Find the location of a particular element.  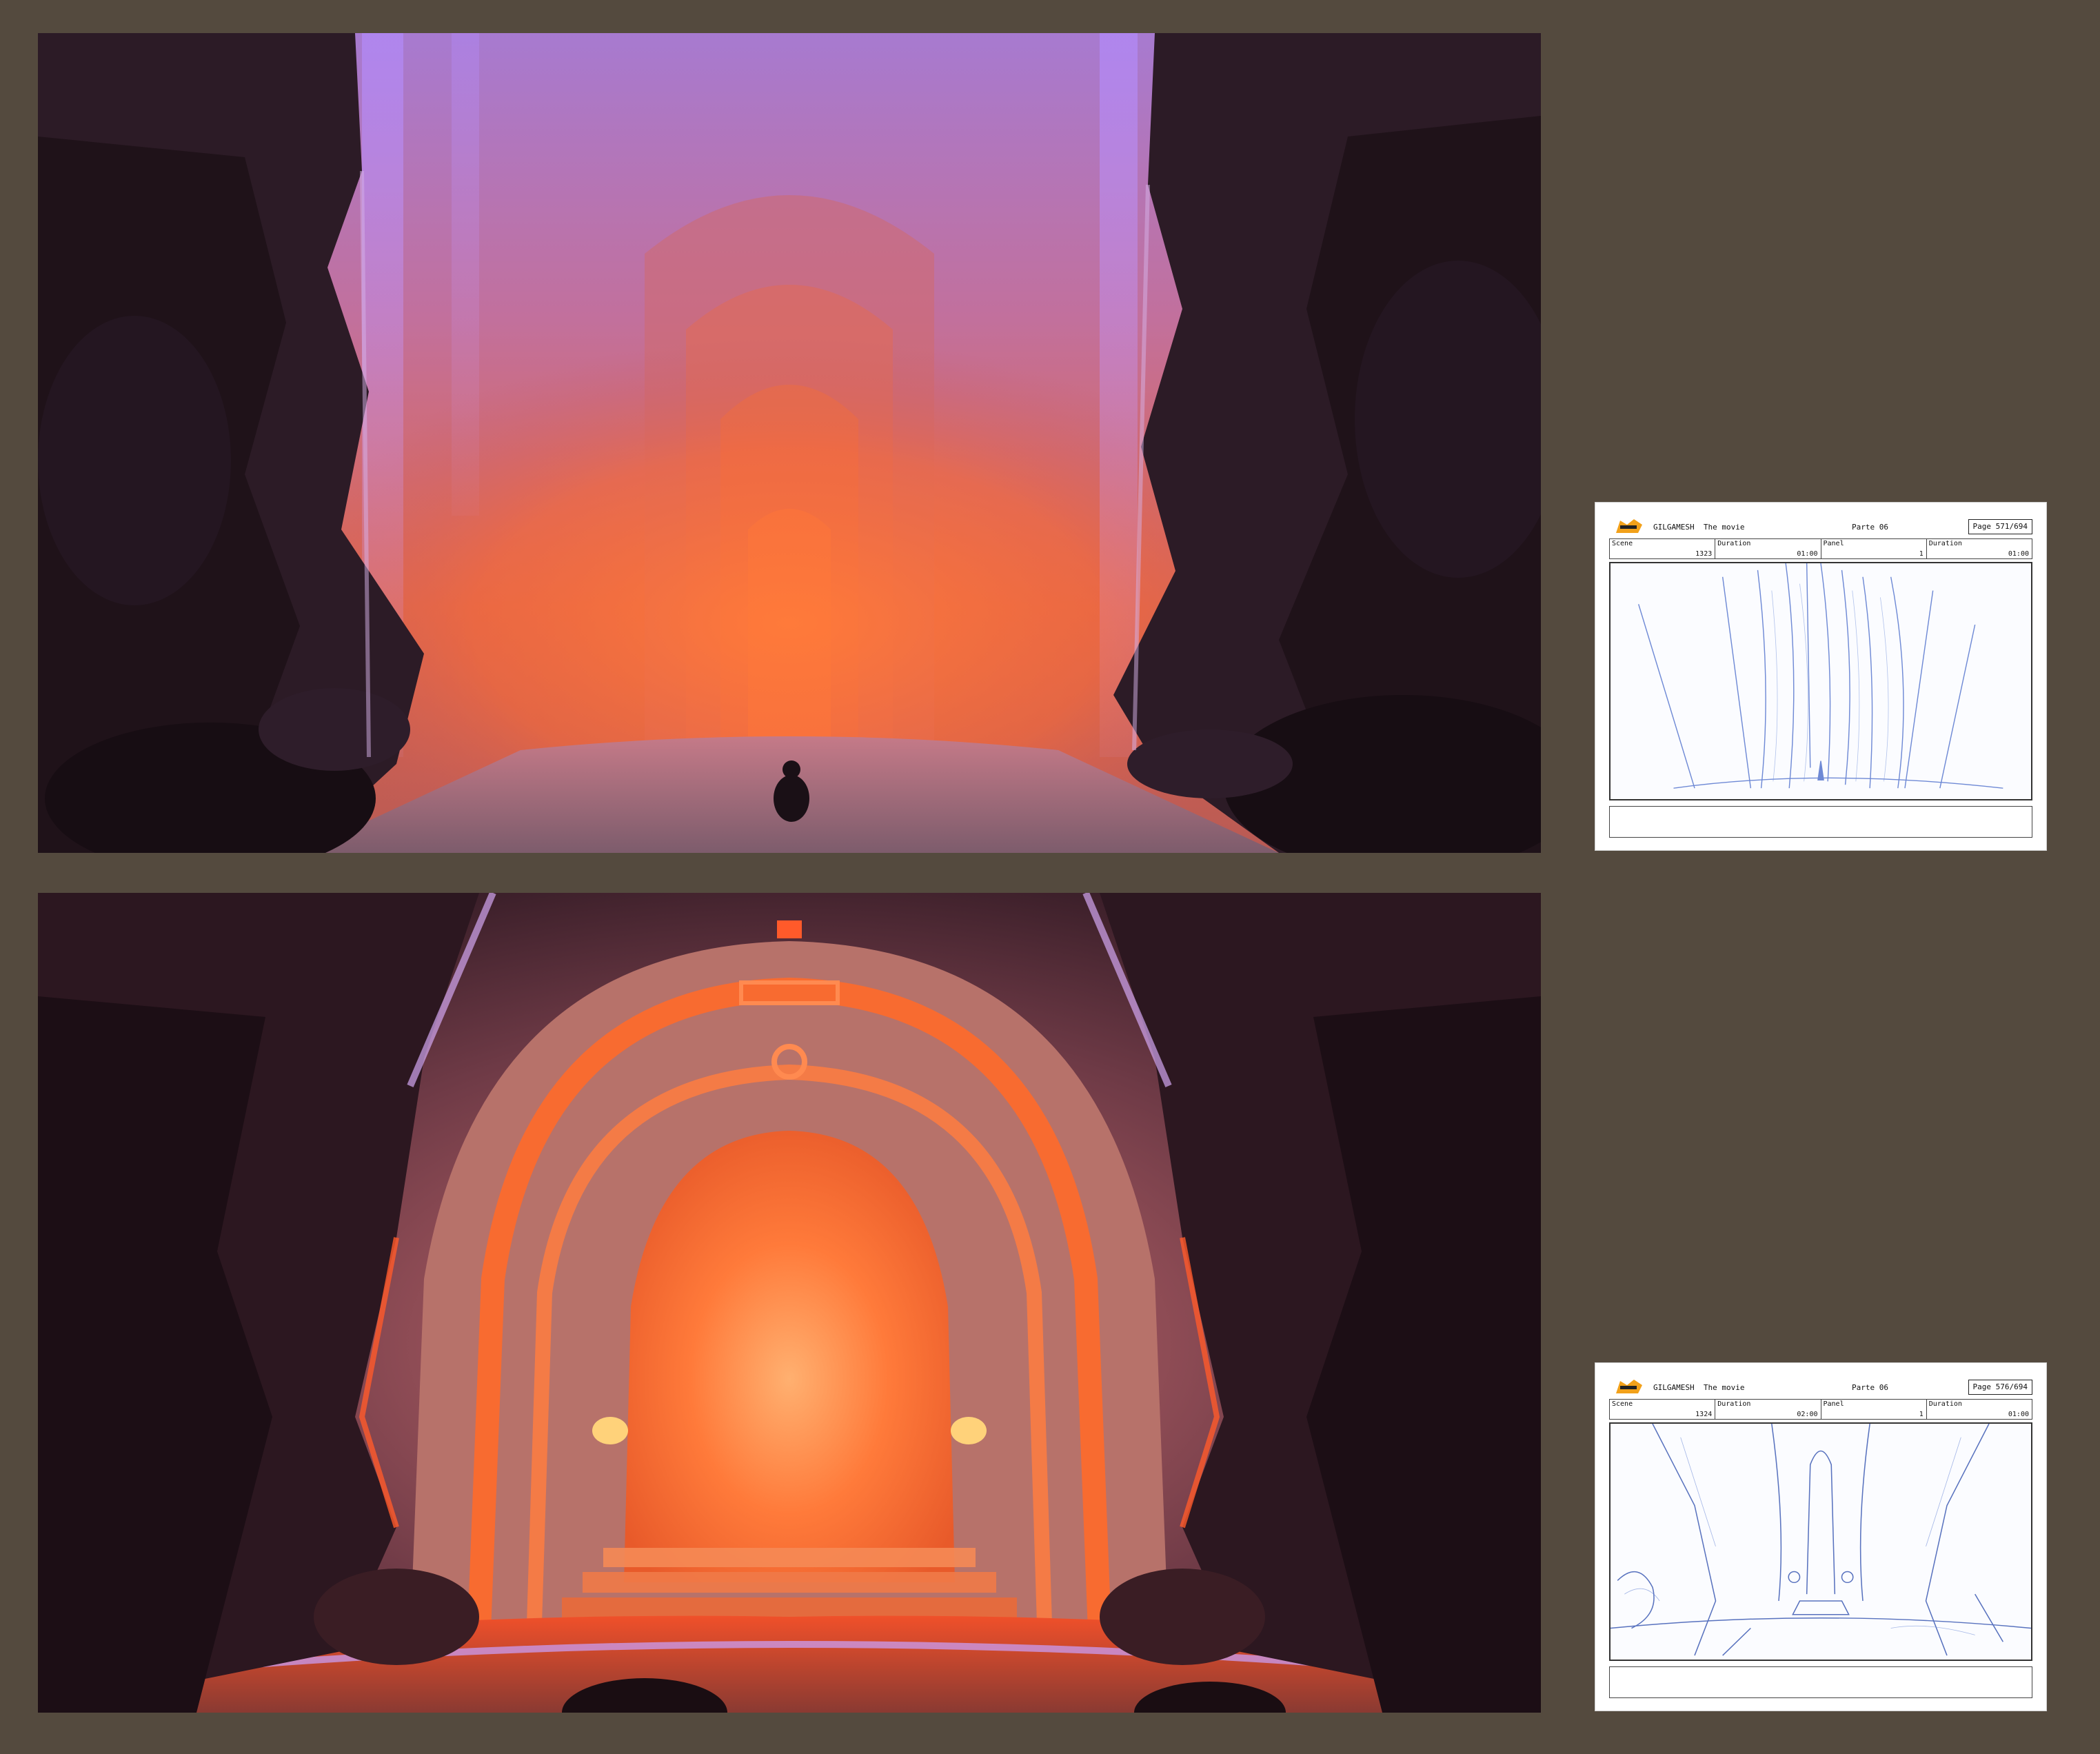

gate-sketch is located at coordinates (1821, 1540).